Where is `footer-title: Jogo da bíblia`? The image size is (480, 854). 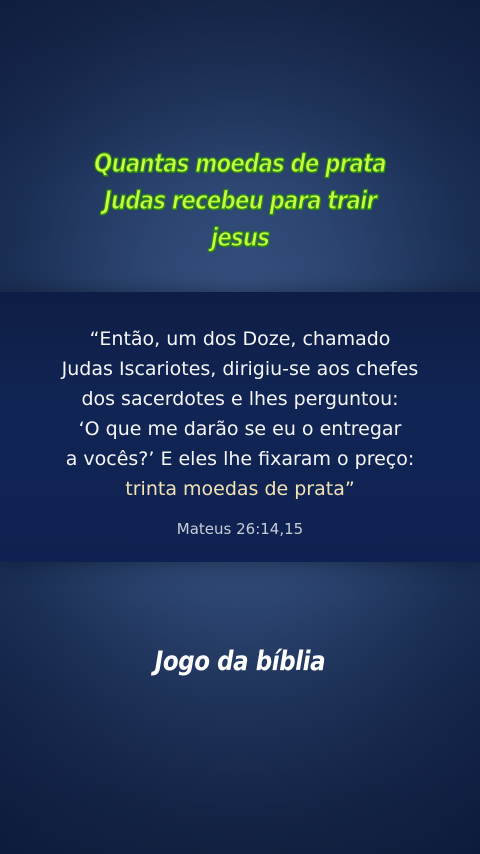 footer-title: Jogo da bíblia is located at coordinates (240, 661).